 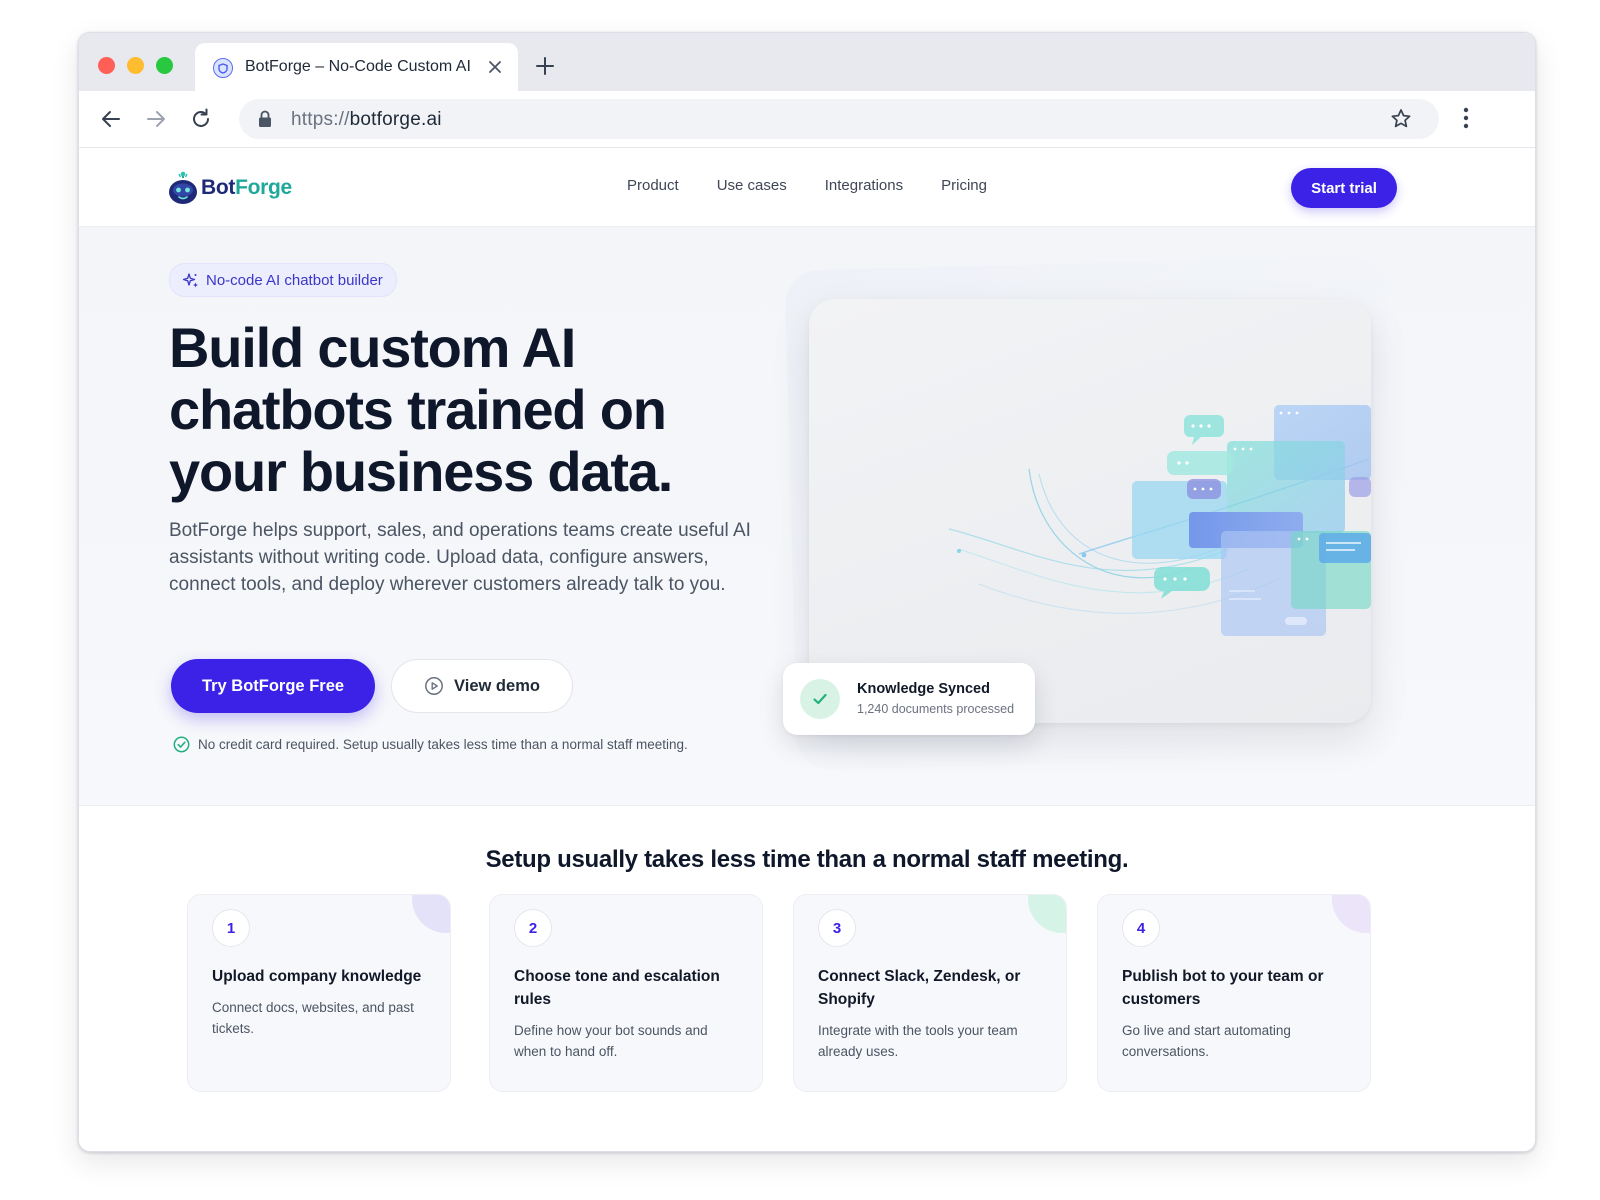 I want to click on step-number: 4, so click(x=1141, y=928).